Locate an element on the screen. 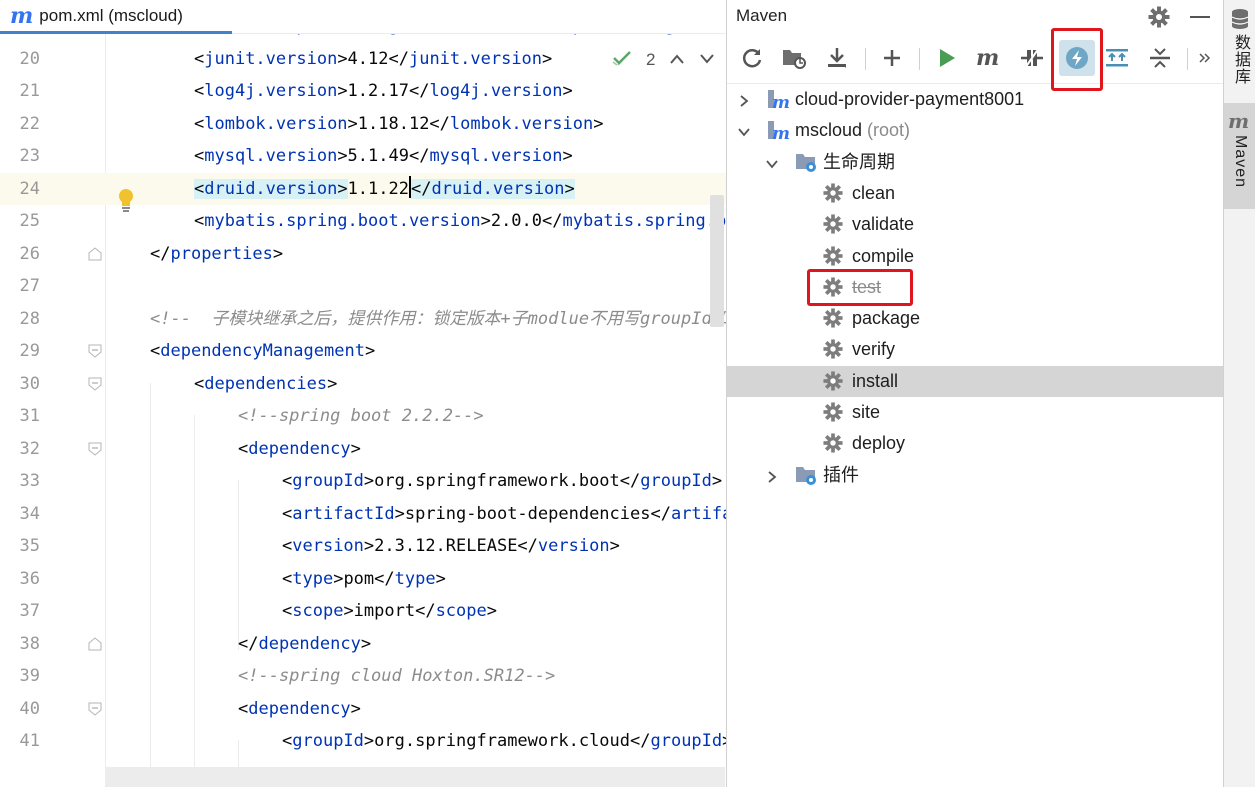  maven-tool-tab: m Maven is located at coordinates (1239, 156).